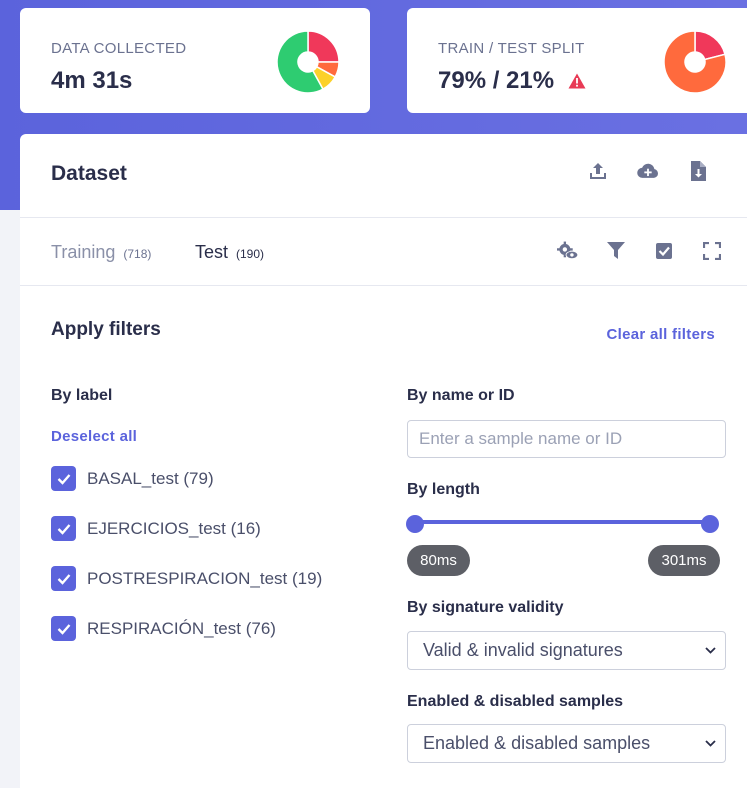 The width and height of the screenshot is (747, 788). What do you see at coordinates (712, 251) in the screenshot?
I see `fullscreen-icon` at bounding box center [712, 251].